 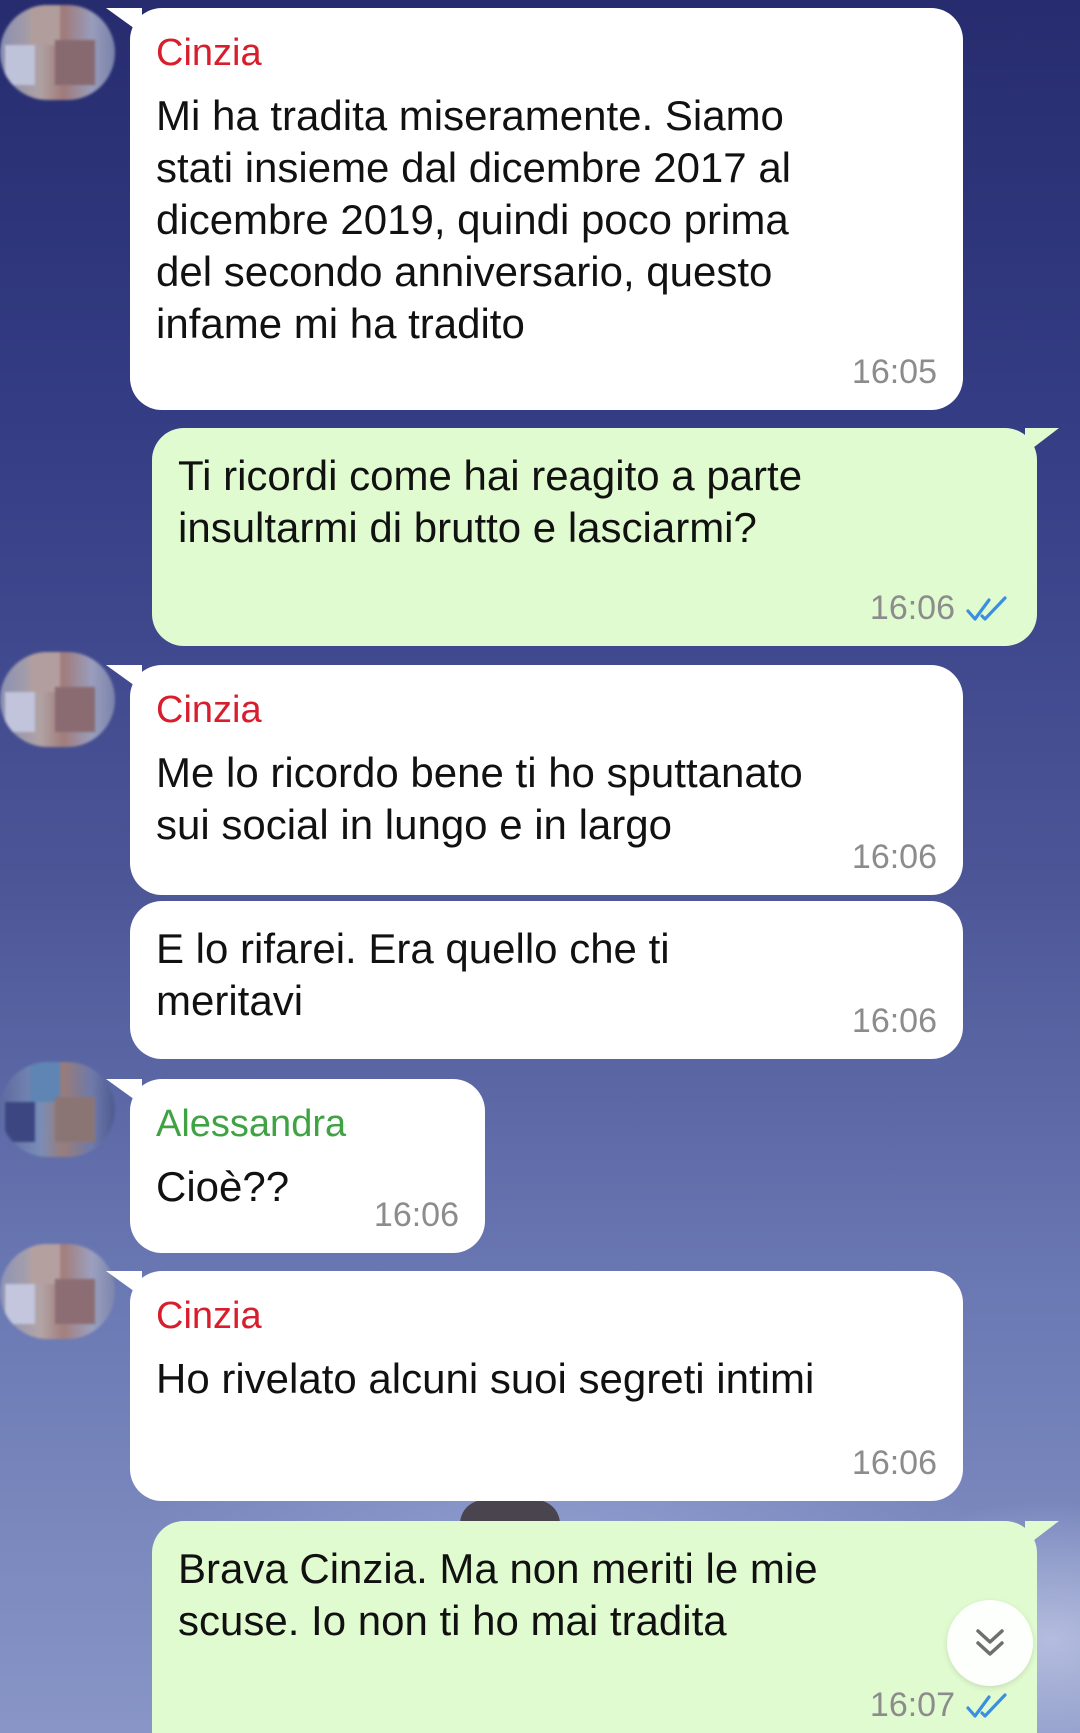 What do you see at coordinates (894, 372) in the screenshot?
I see `message-timestamp: 16:05` at bounding box center [894, 372].